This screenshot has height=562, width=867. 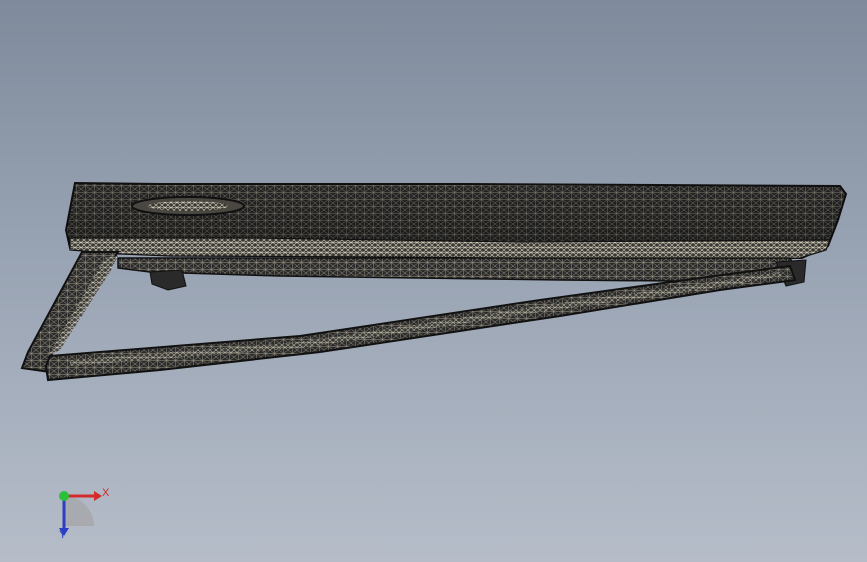 What do you see at coordinates (63, 535) in the screenshot?
I see `y-axis-label: Y` at bounding box center [63, 535].